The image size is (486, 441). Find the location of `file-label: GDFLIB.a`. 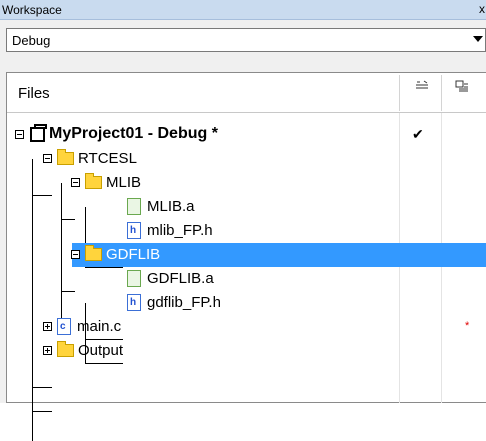

file-label: GDFLIB.a is located at coordinates (180, 278).